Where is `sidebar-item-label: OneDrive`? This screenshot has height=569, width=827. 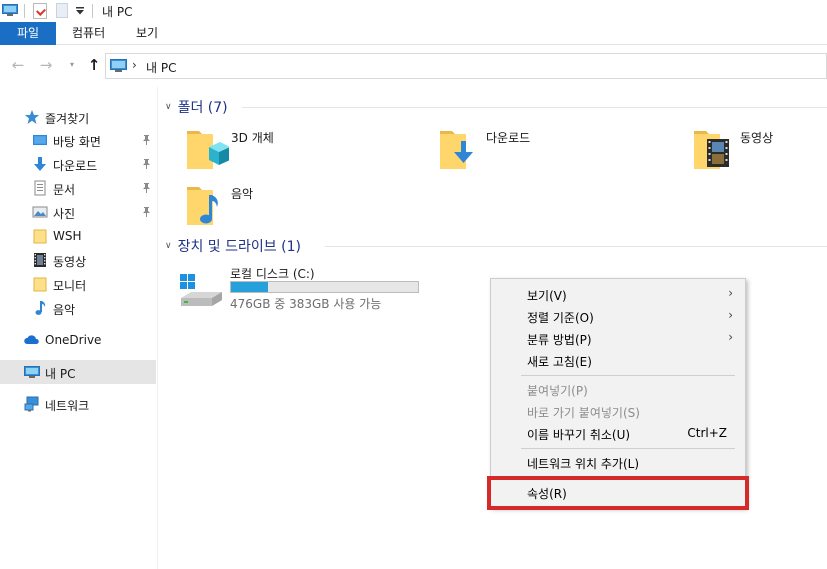 sidebar-item-label: OneDrive is located at coordinates (73, 340).